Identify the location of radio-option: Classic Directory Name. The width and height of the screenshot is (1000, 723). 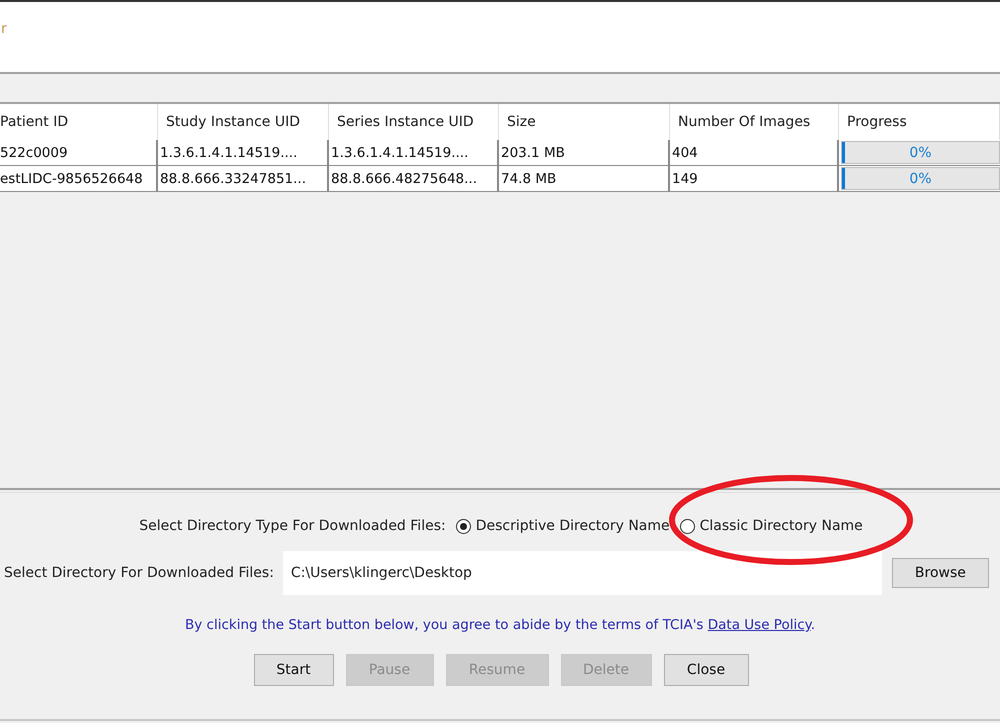
(771, 526).